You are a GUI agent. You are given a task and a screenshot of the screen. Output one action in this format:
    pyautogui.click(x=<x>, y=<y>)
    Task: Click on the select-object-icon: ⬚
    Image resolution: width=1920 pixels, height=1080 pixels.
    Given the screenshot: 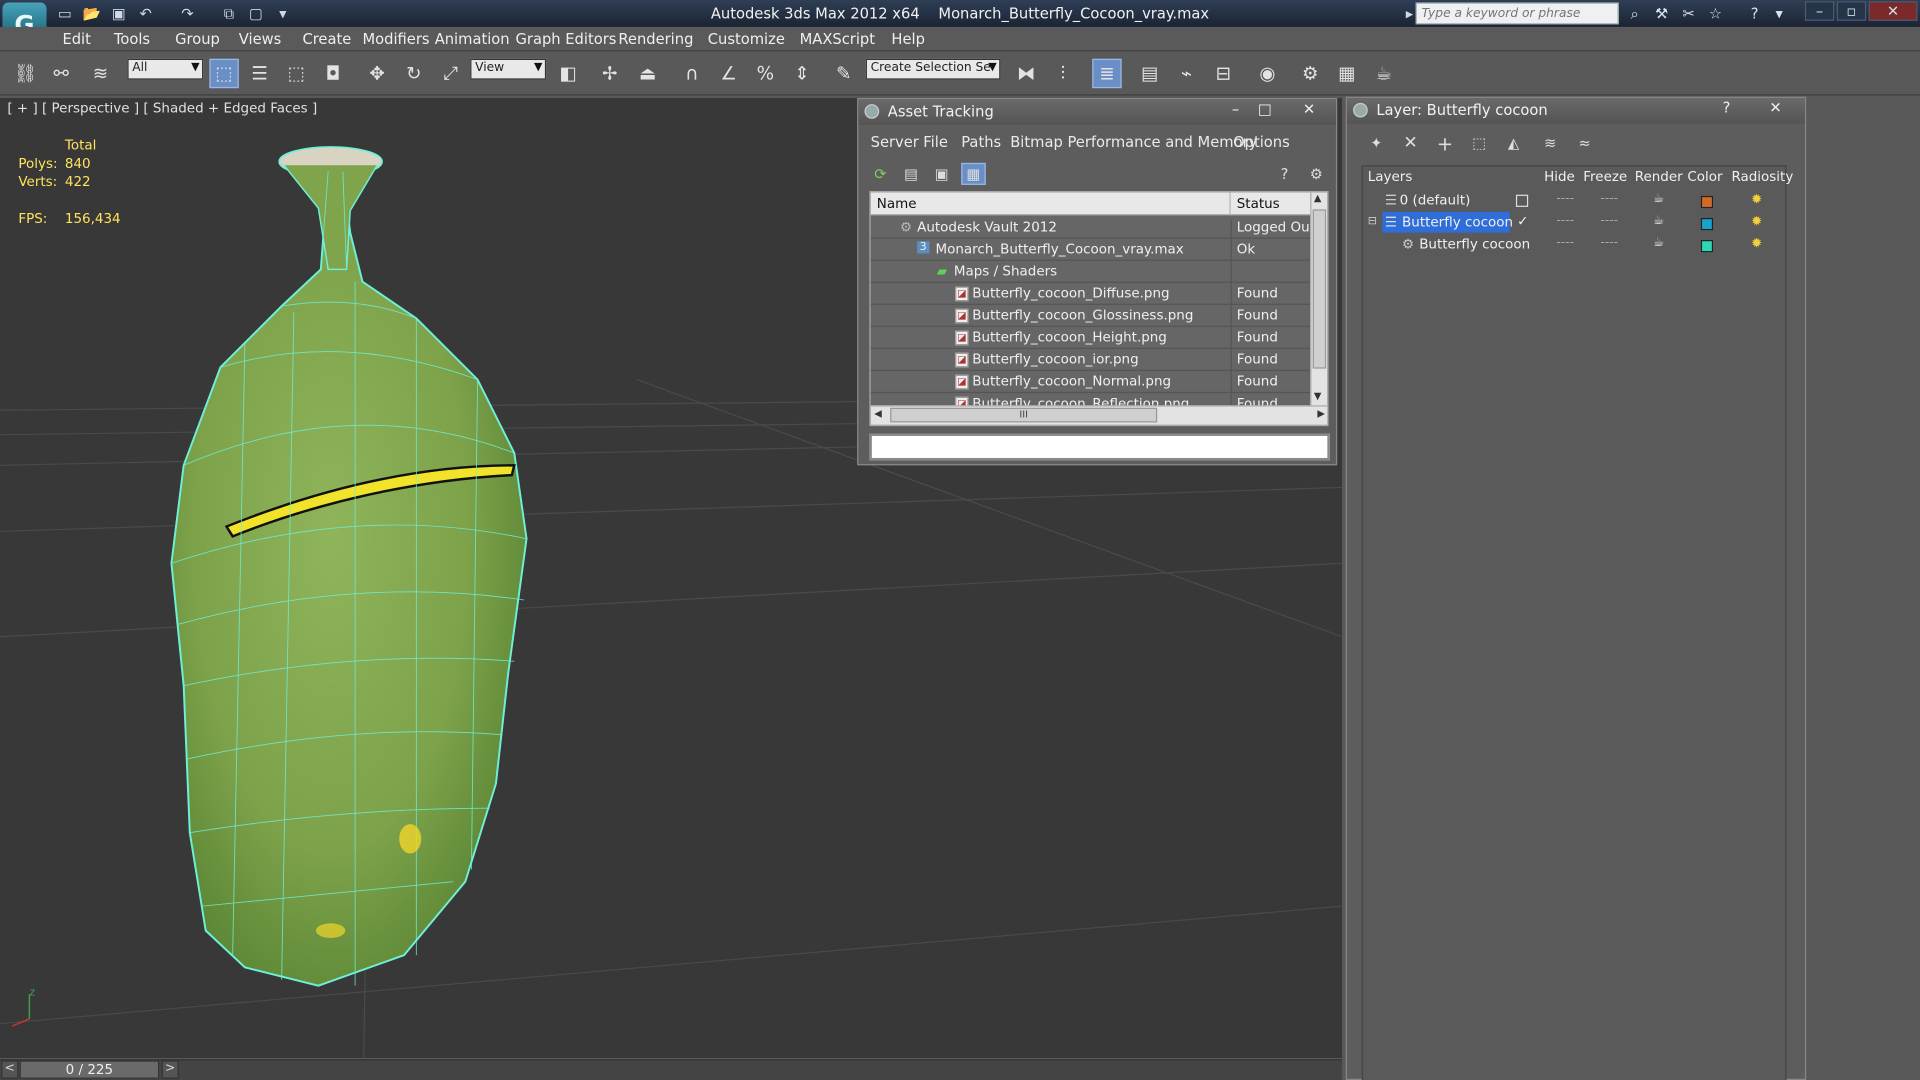 What is the action you would take?
    pyautogui.click(x=224, y=73)
    